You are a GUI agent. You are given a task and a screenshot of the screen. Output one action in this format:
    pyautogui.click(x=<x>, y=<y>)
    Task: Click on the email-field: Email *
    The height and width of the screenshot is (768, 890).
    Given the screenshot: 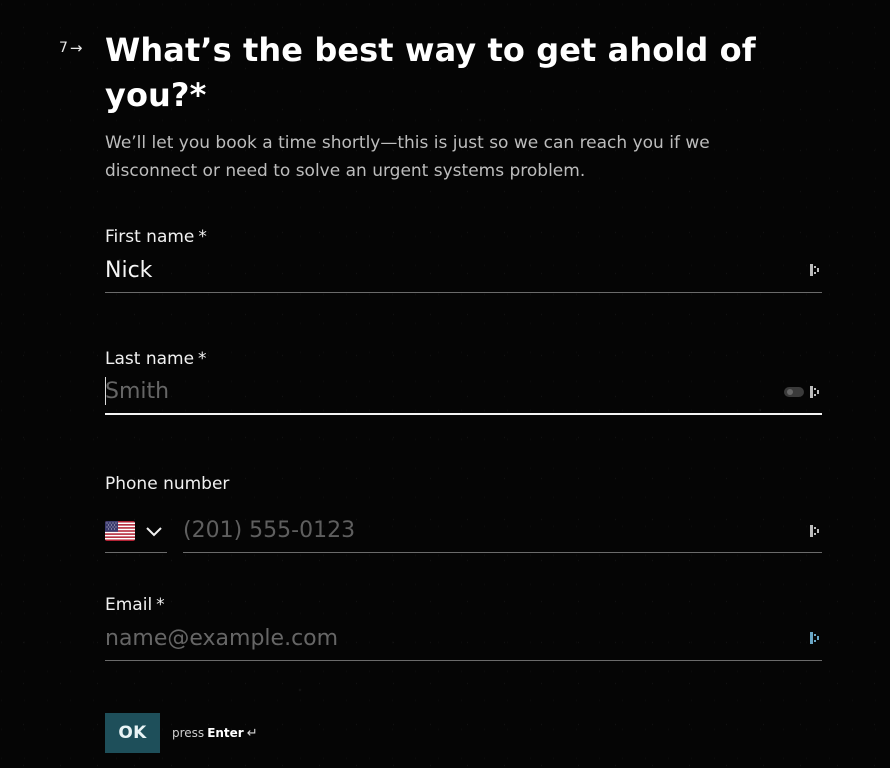 What is the action you would take?
    pyautogui.click(x=463, y=627)
    